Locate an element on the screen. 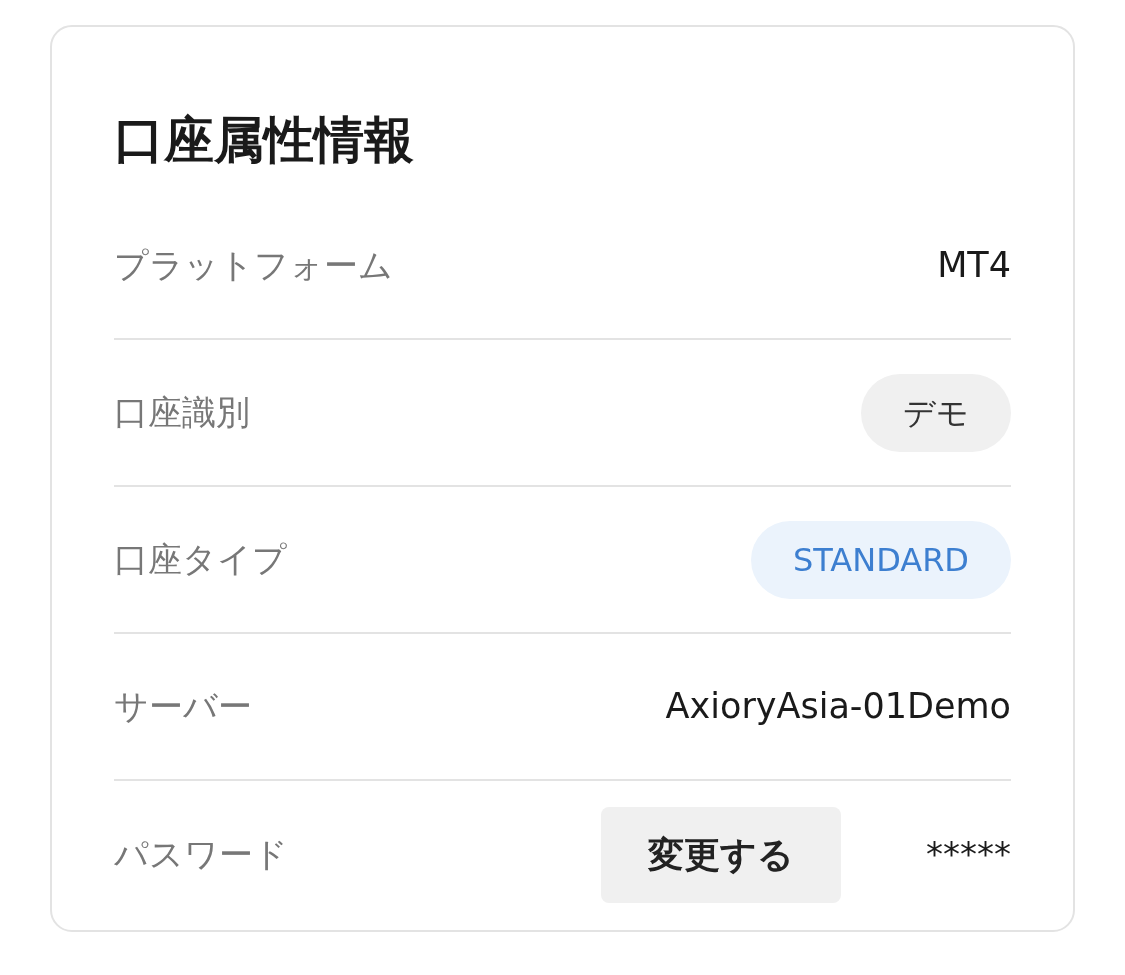  row-label: パスワード is located at coordinates (201, 854).